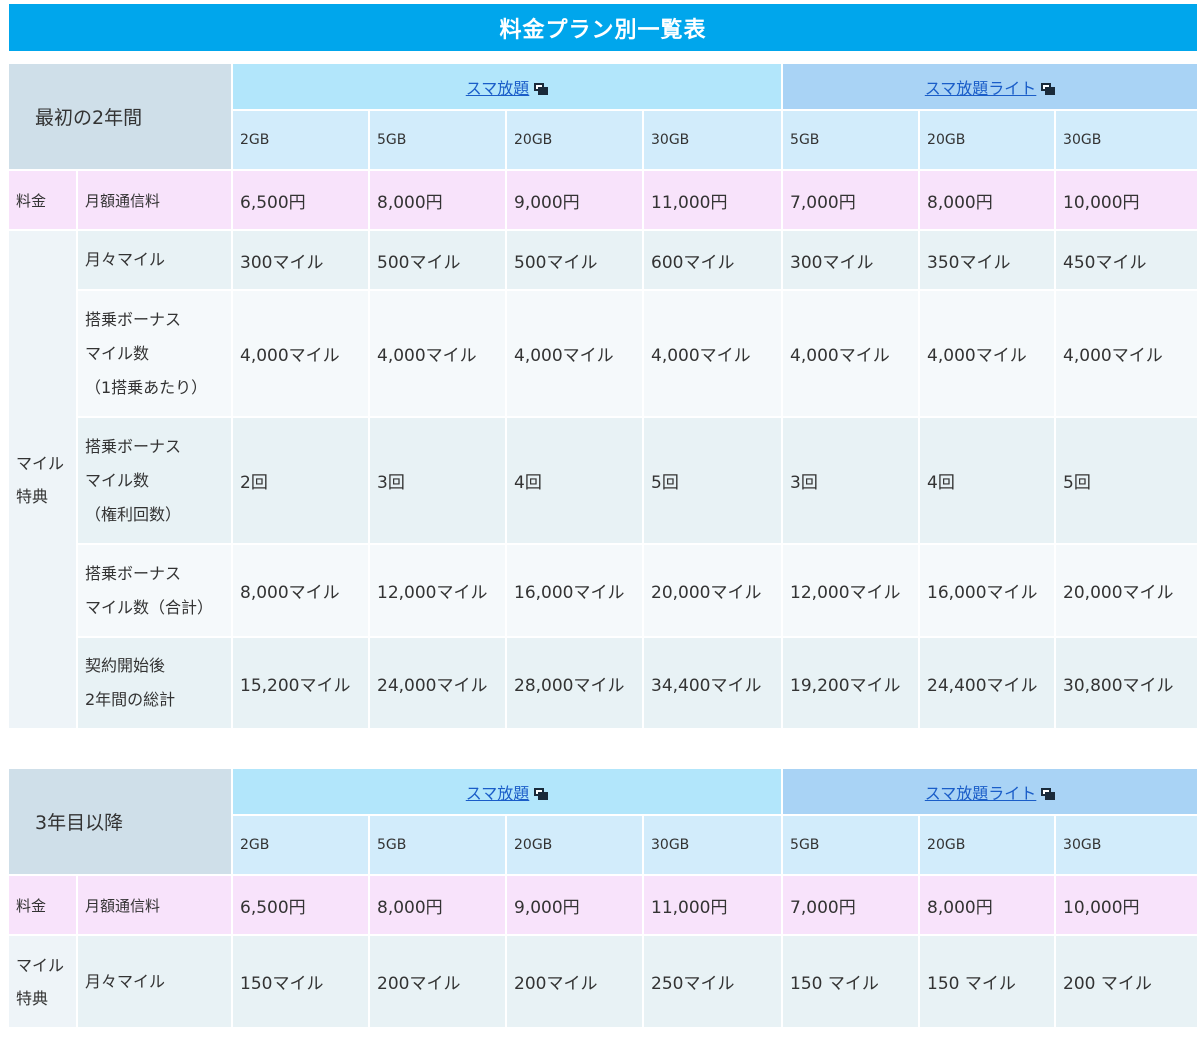 The height and width of the screenshot is (1041, 1204). What do you see at coordinates (438, 261) in the screenshot?
I see `mile-value-cell: 500マイル` at bounding box center [438, 261].